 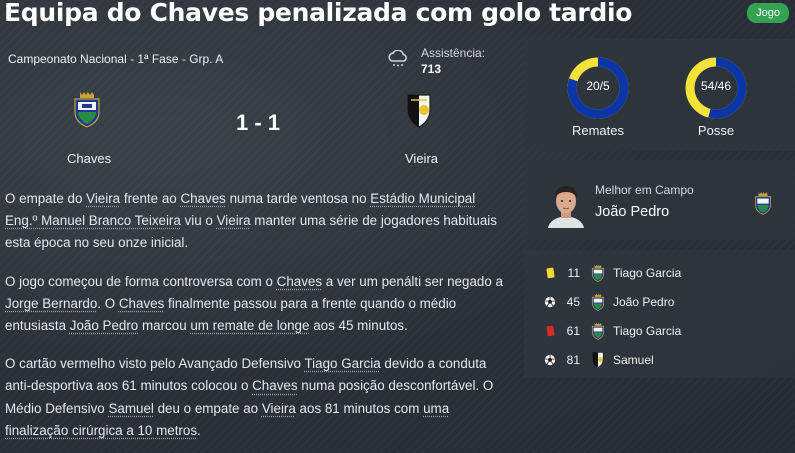 What do you see at coordinates (298, 198) in the screenshot?
I see `text: numa tarde ventosa no` at bounding box center [298, 198].